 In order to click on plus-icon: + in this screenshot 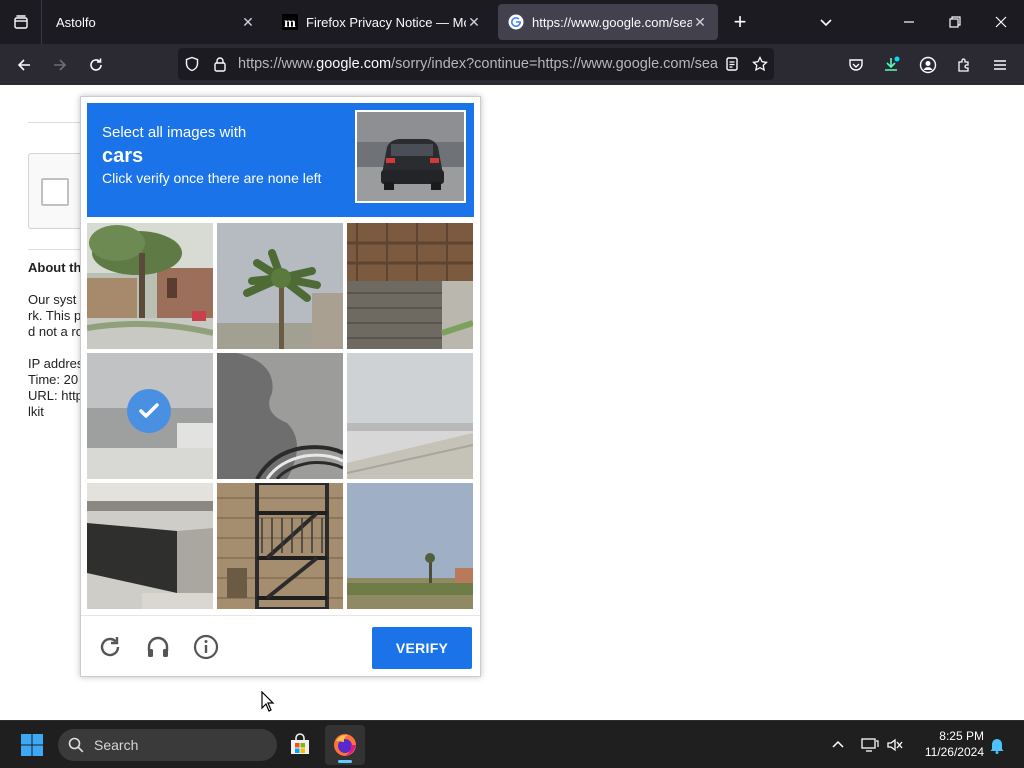, I will do `click(740, 21)`.